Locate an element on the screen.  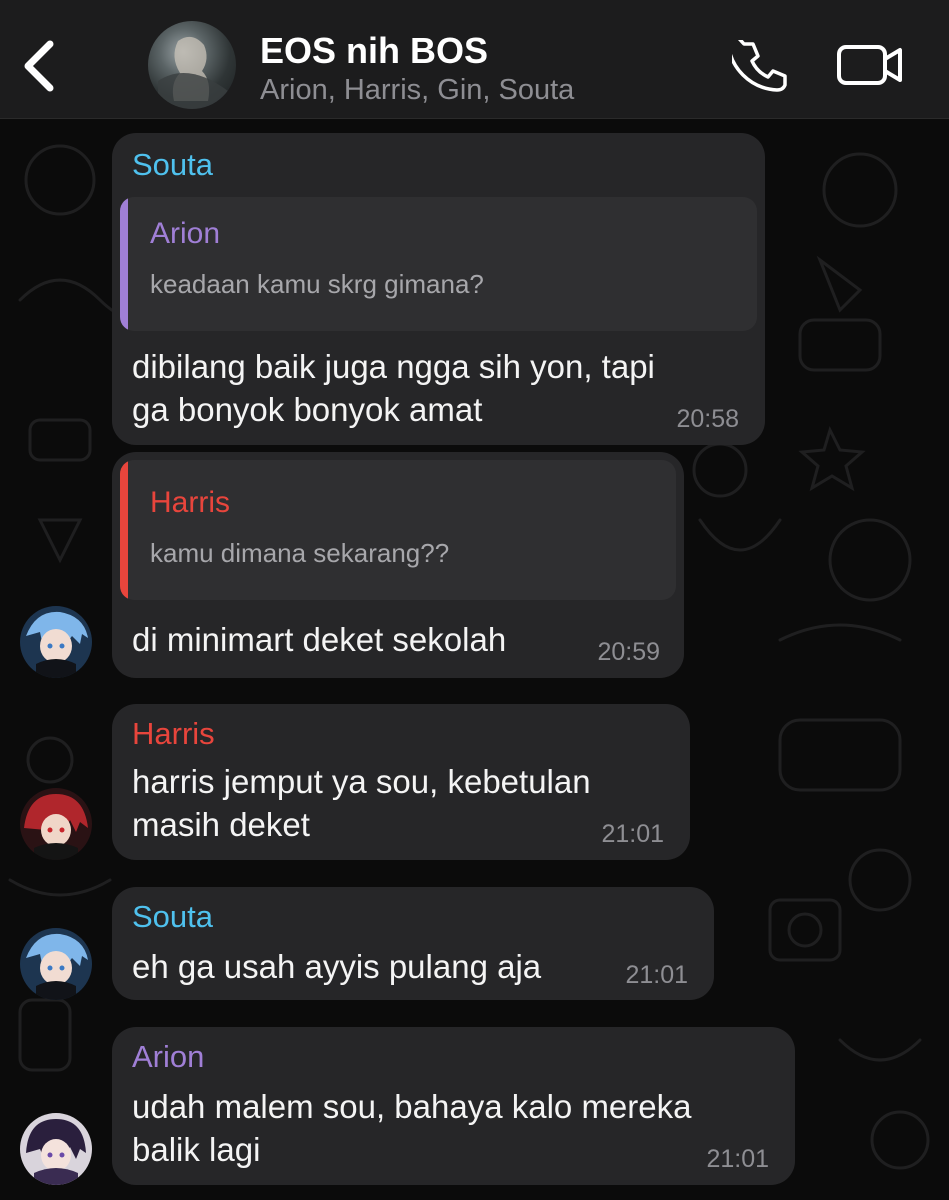
video-camera-icon is located at coordinates (869, 65).